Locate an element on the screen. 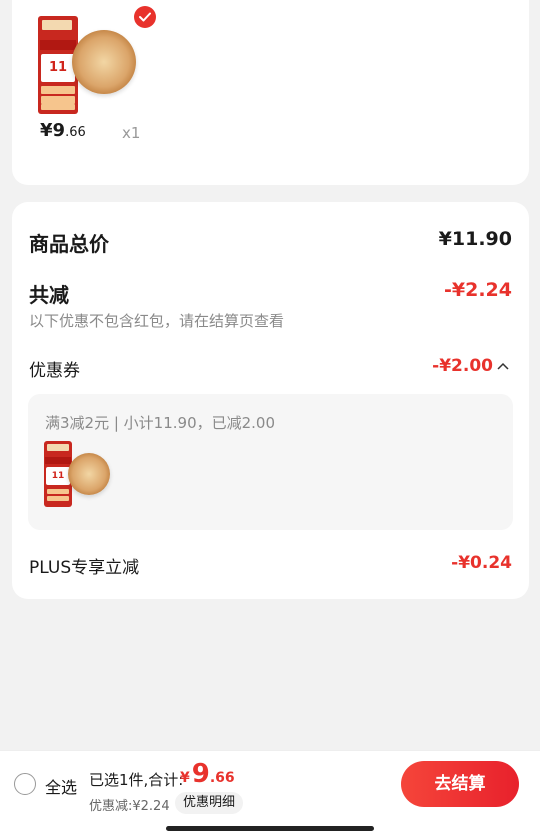 The height and width of the screenshot is (840, 540). coupon-description: 满3减2元 | 小计11.90，已减2.00 is located at coordinates (160, 423).